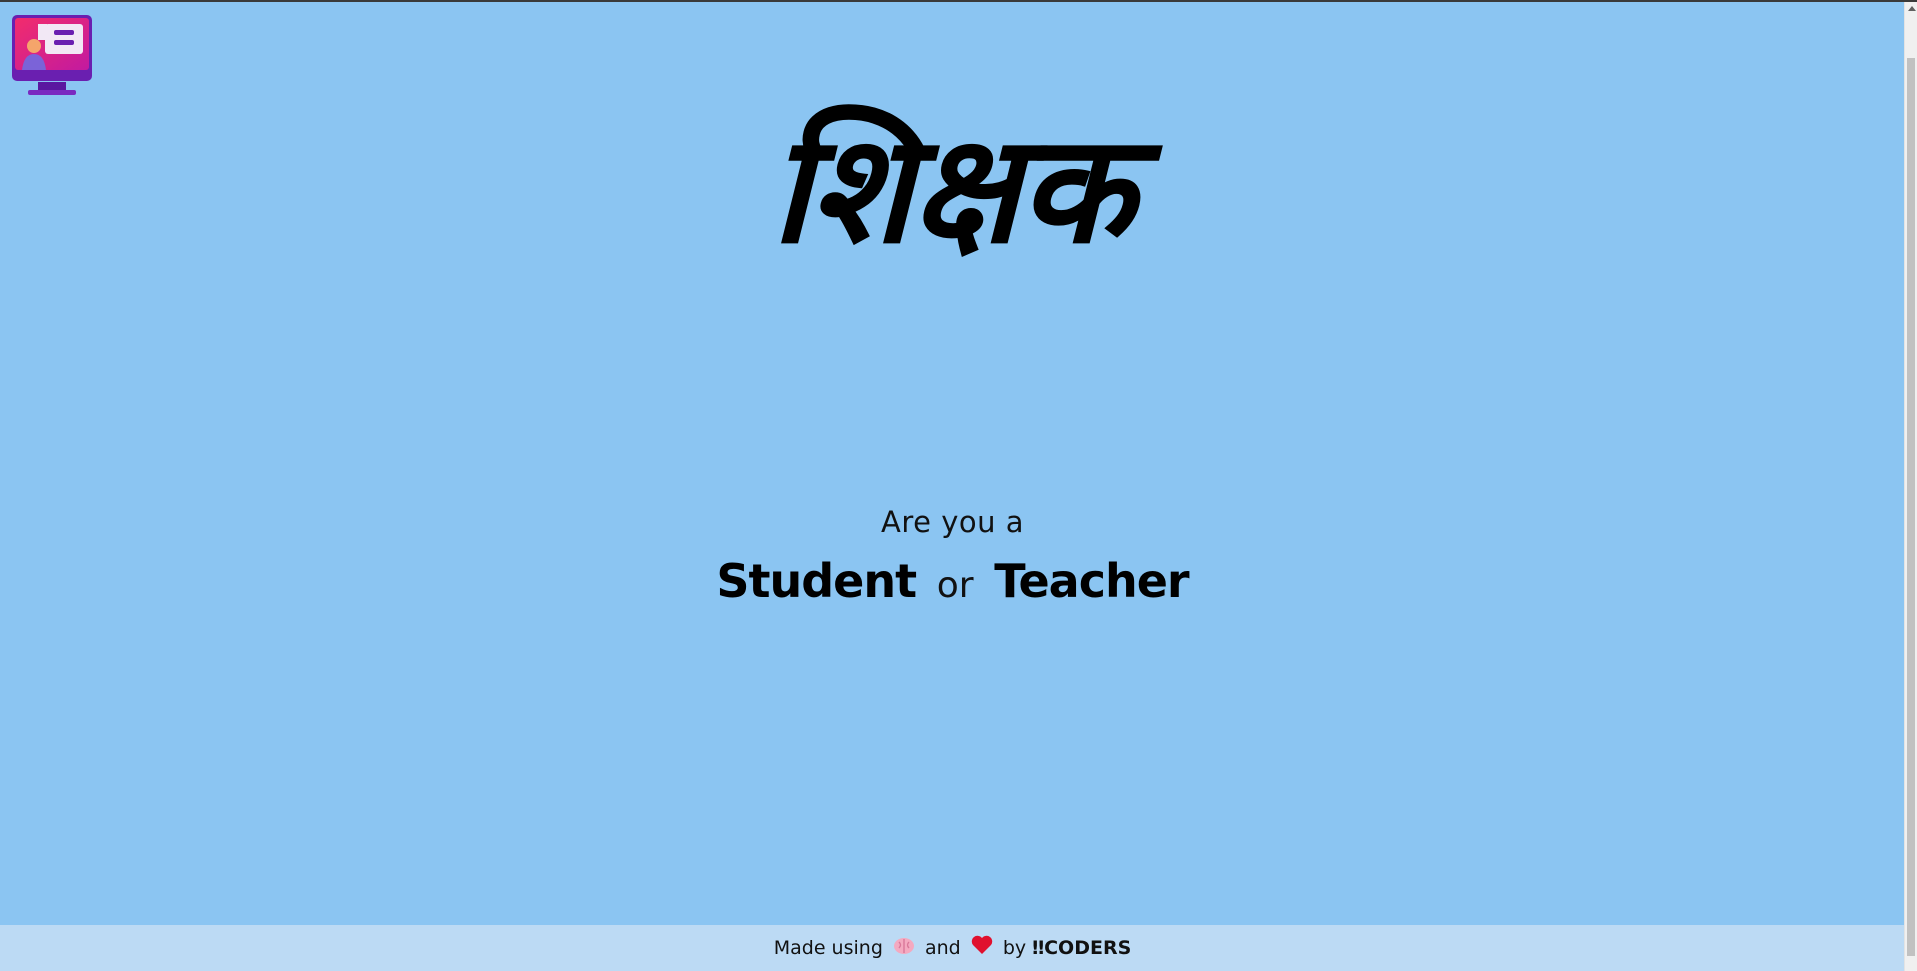  I want to click on role-choices: Student or Teacher, so click(952, 583).